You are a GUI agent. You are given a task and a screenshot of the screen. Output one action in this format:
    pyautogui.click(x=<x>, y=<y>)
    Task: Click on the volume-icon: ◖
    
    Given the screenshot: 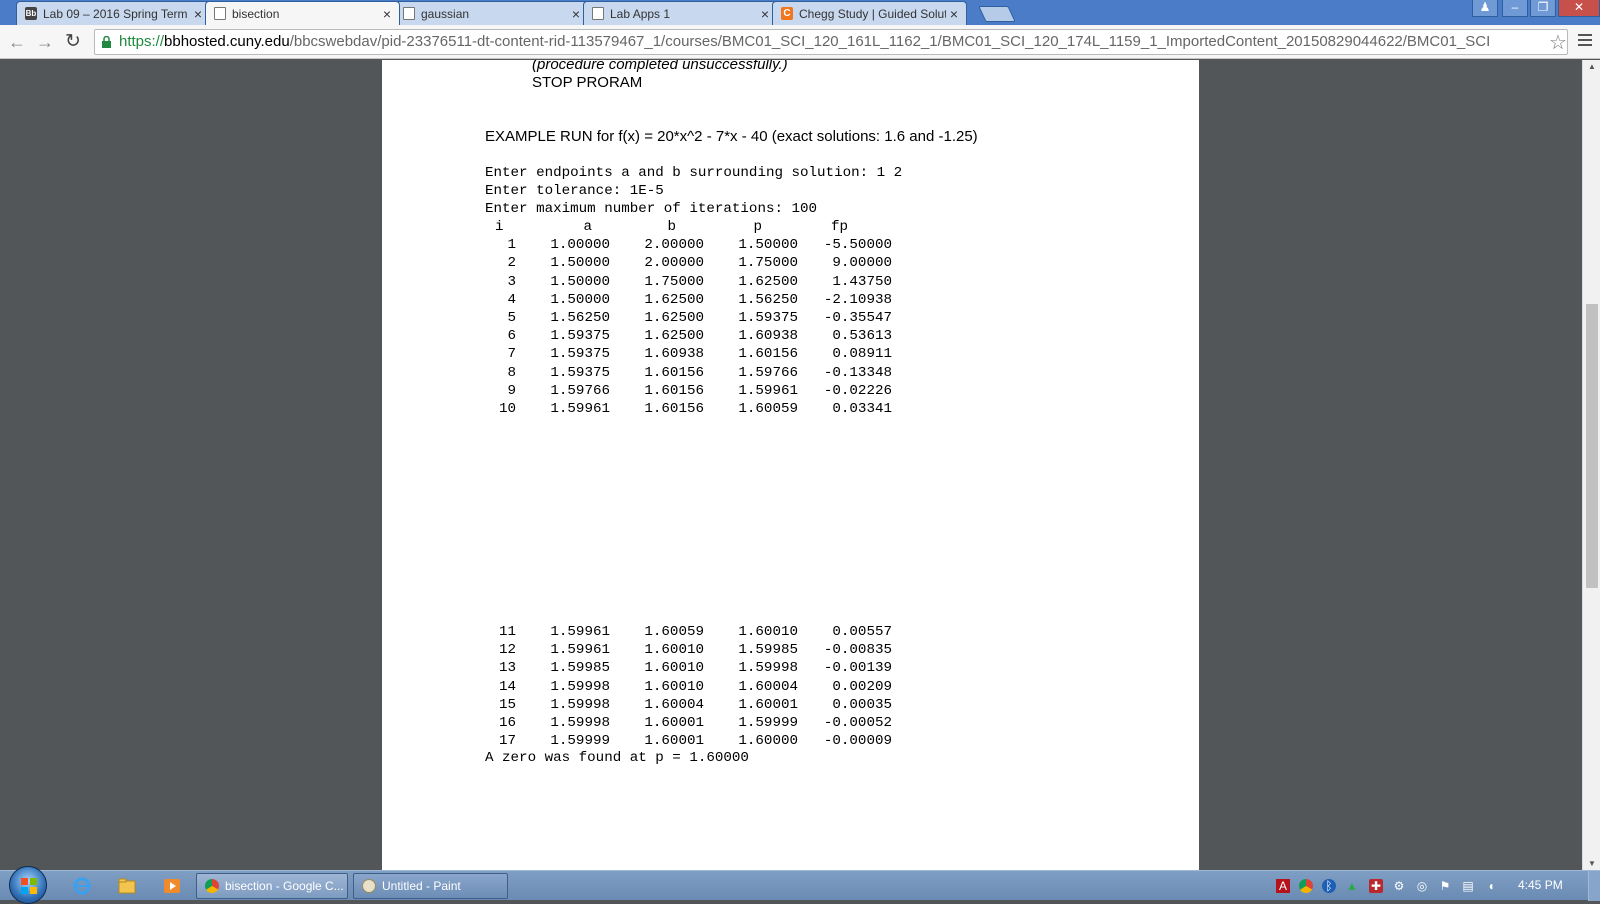 What is the action you would take?
    pyautogui.click(x=1491, y=886)
    